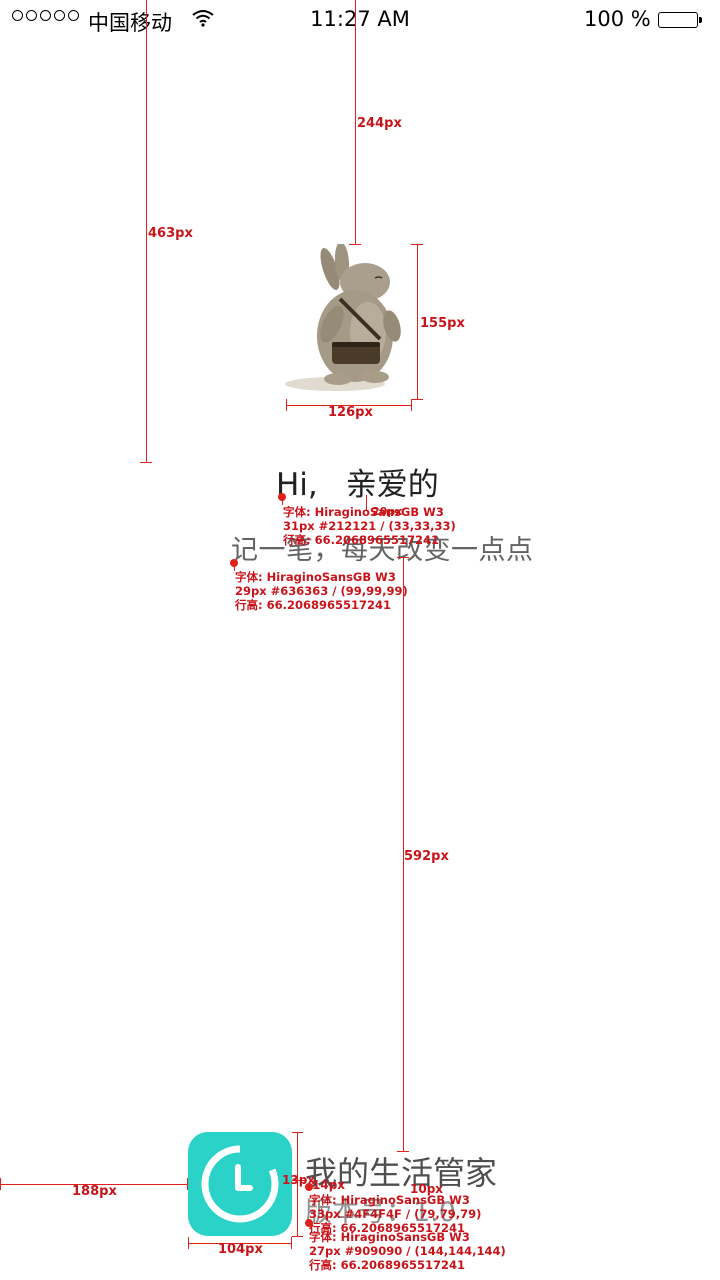 This screenshot has width=720, height=1280. I want to click on clock-icon, so click(240, 1183).